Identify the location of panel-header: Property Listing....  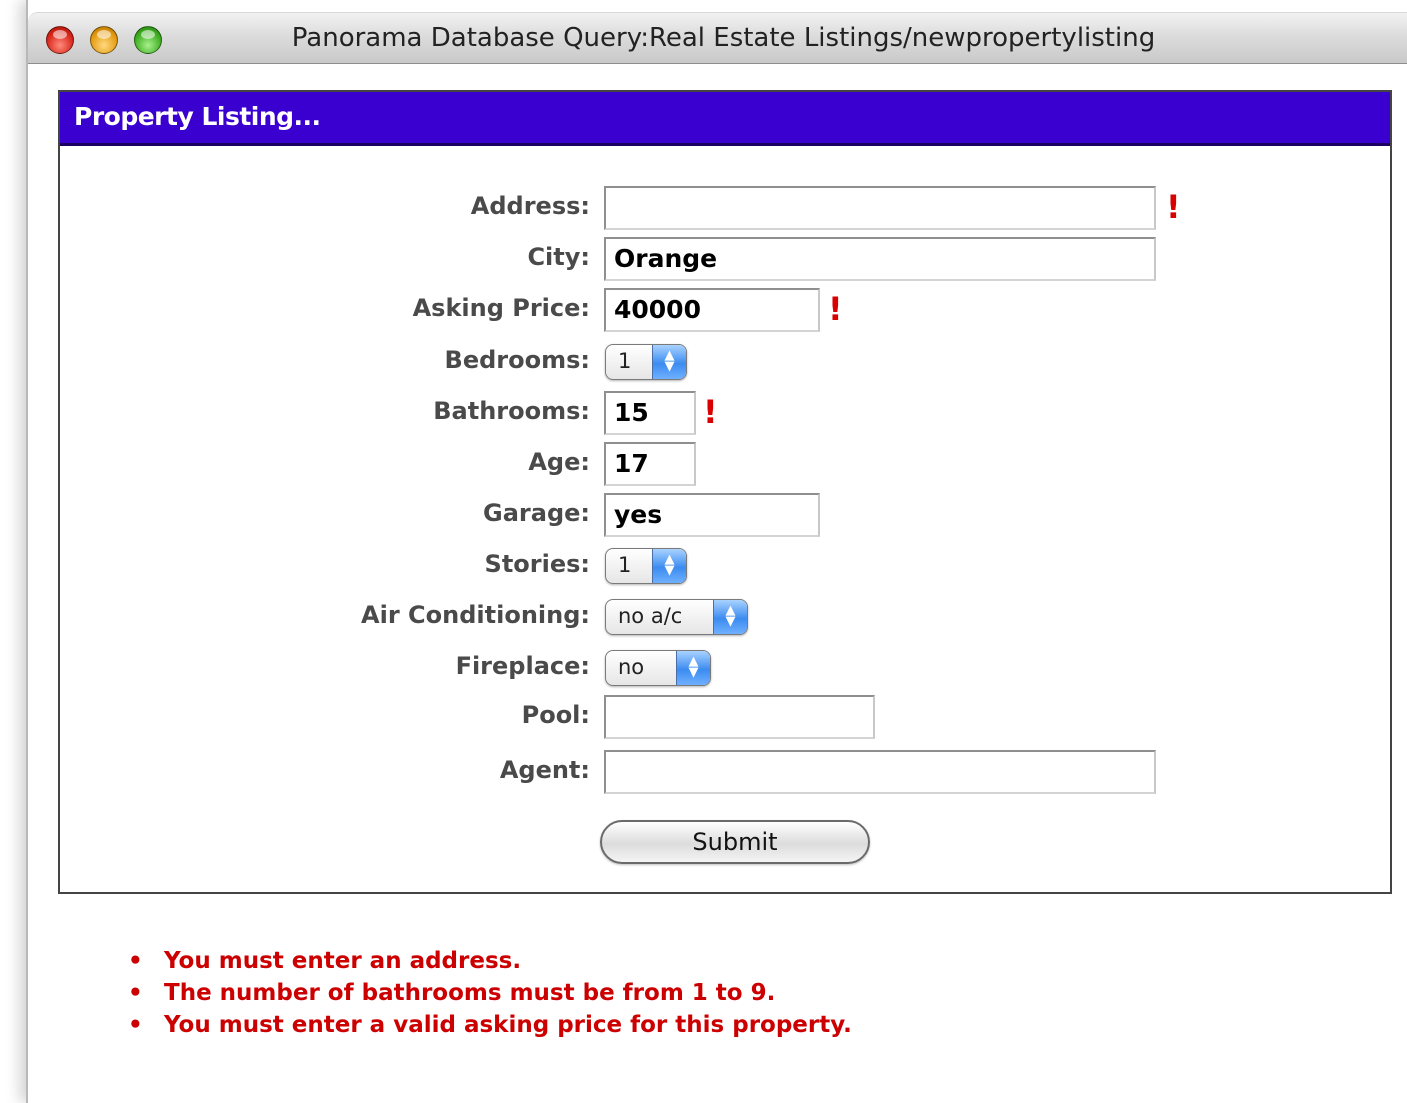
(725, 119).